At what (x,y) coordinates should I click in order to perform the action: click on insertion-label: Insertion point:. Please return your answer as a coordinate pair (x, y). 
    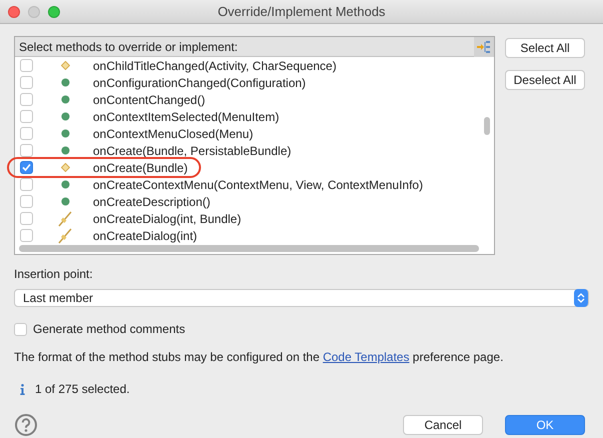
    Looking at the image, I should click on (54, 274).